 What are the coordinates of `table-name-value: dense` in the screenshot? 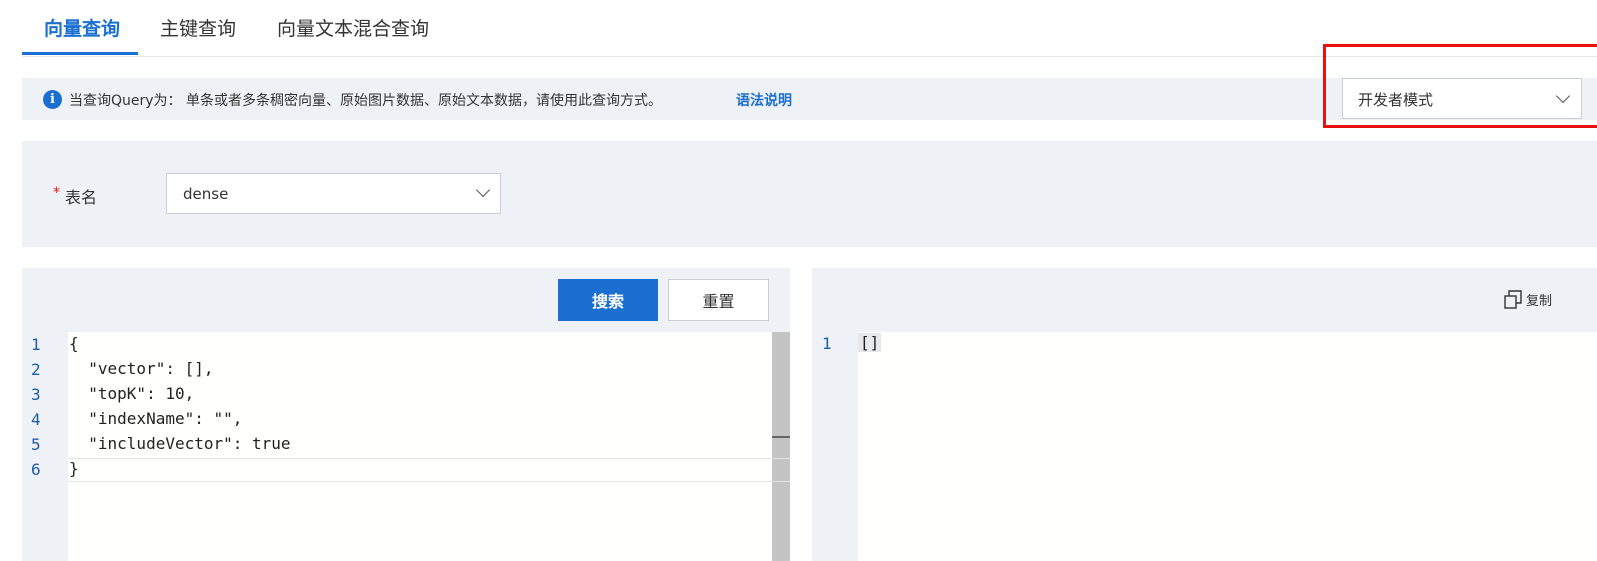 It's located at (206, 194).